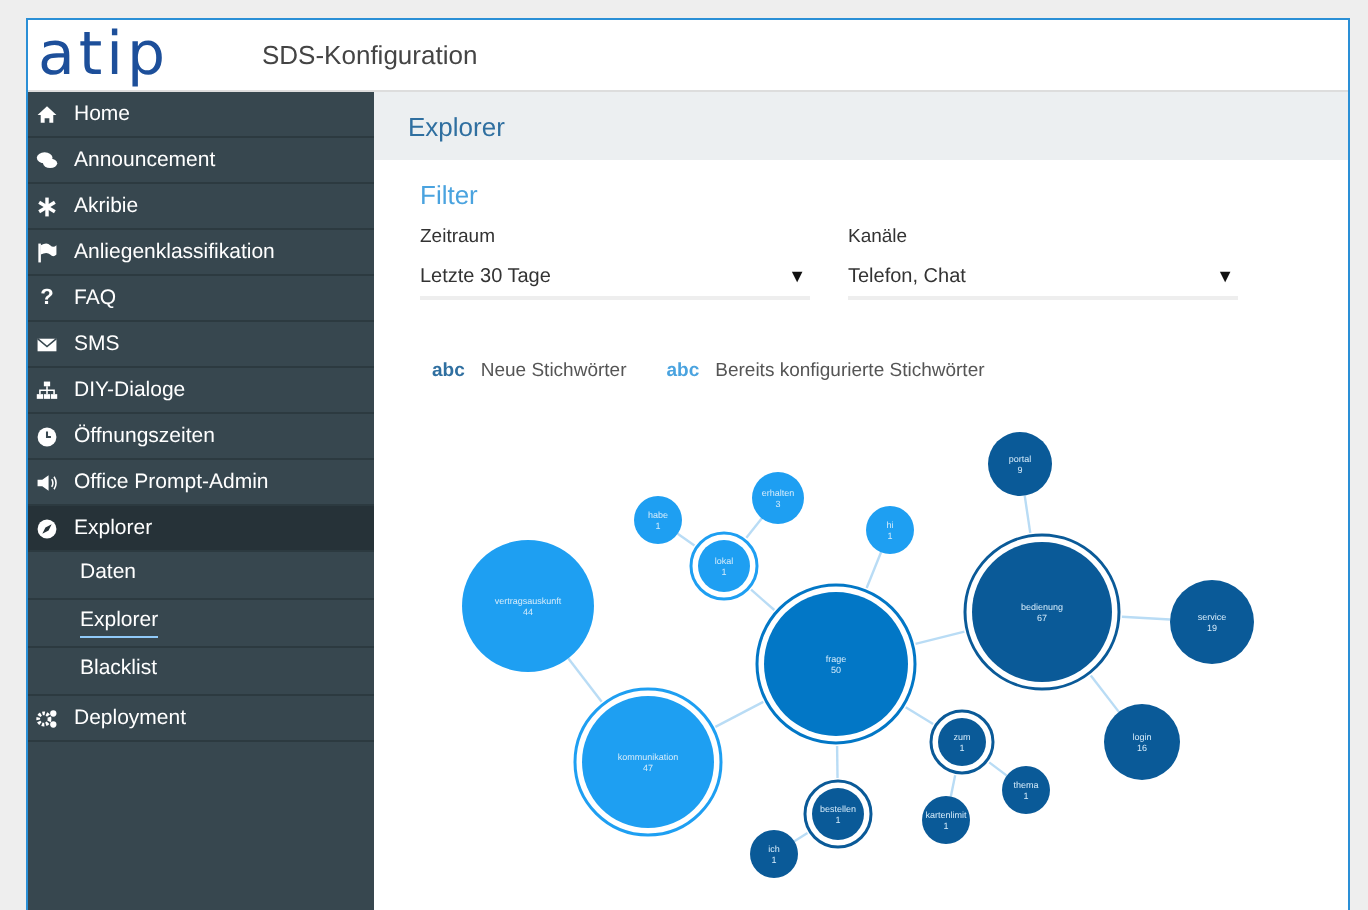 This screenshot has height=910, width=1368. What do you see at coordinates (615, 278) in the screenshot?
I see `dropdown-field: Letzte 30 Tage ▼` at bounding box center [615, 278].